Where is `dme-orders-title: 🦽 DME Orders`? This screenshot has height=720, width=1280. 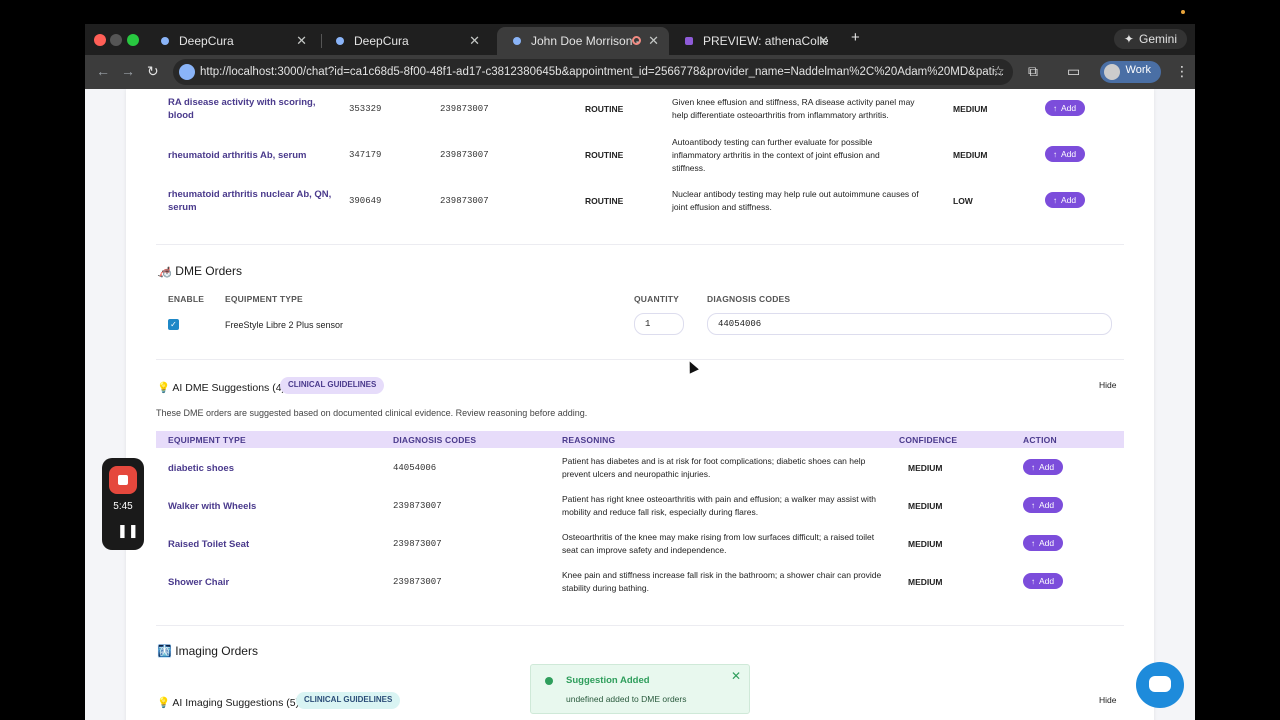 dme-orders-title: 🦽 DME Orders is located at coordinates (199, 271).